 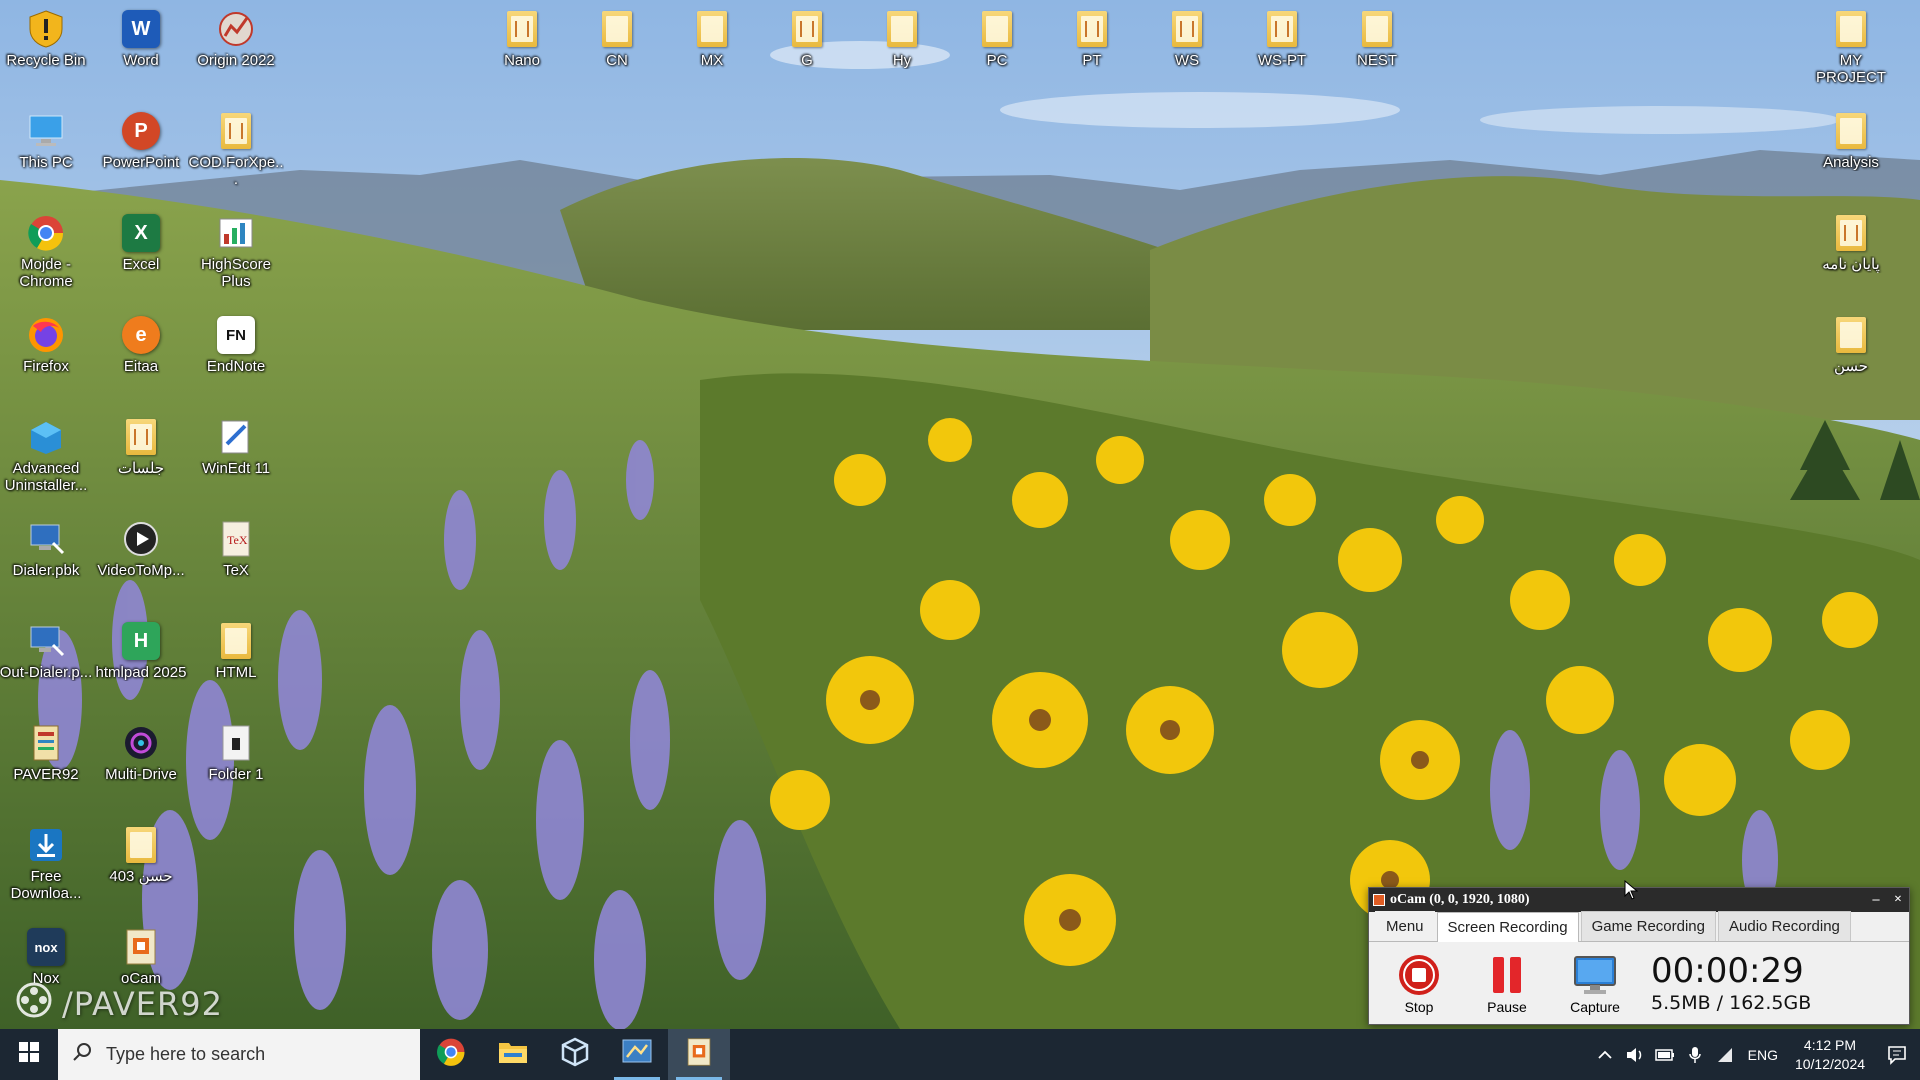 I want to click on notification-icon, so click(x=1897, y=1055).